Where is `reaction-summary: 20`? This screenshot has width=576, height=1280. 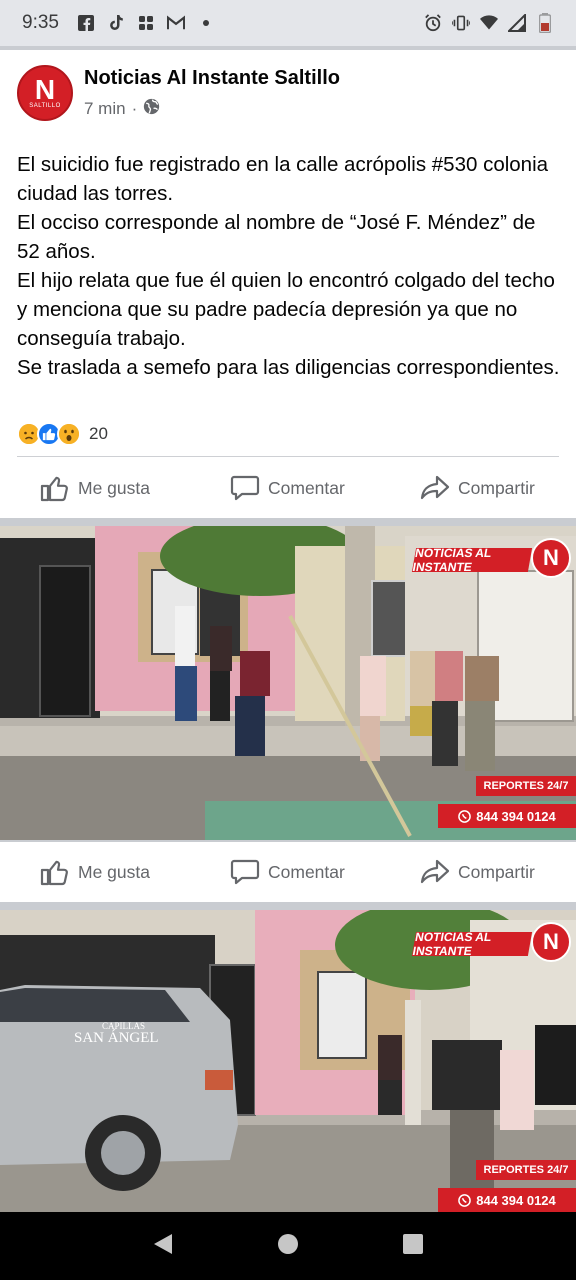
reaction-summary: 20 is located at coordinates (62, 434).